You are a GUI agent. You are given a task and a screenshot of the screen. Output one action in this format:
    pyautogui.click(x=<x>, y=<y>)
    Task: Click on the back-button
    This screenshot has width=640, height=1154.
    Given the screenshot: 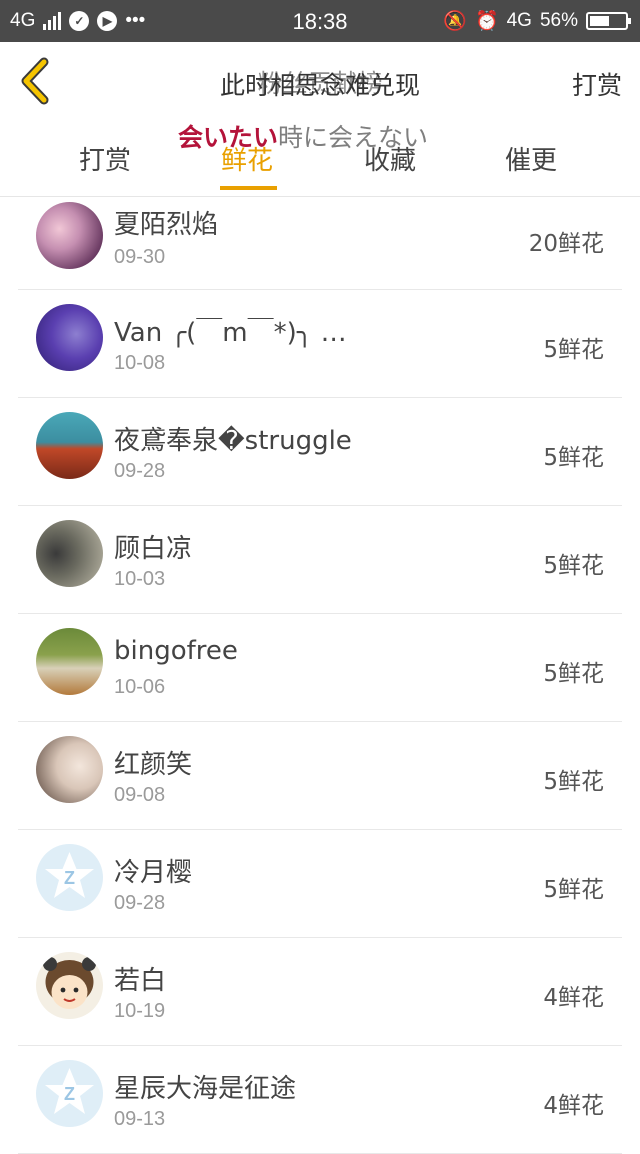 What is the action you would take?
    pyautogui.click(x=36, y=81)
    